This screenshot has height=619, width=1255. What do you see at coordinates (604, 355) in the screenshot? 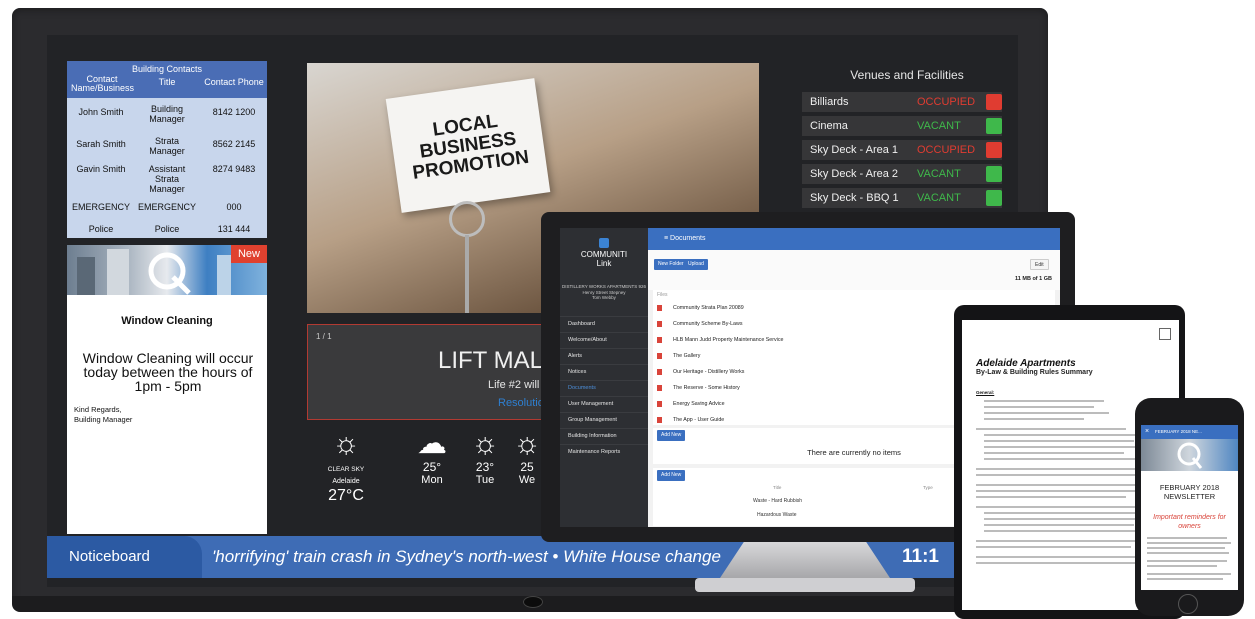
I see `nav-alerts: Alerts` at bounding box center [604, 355].